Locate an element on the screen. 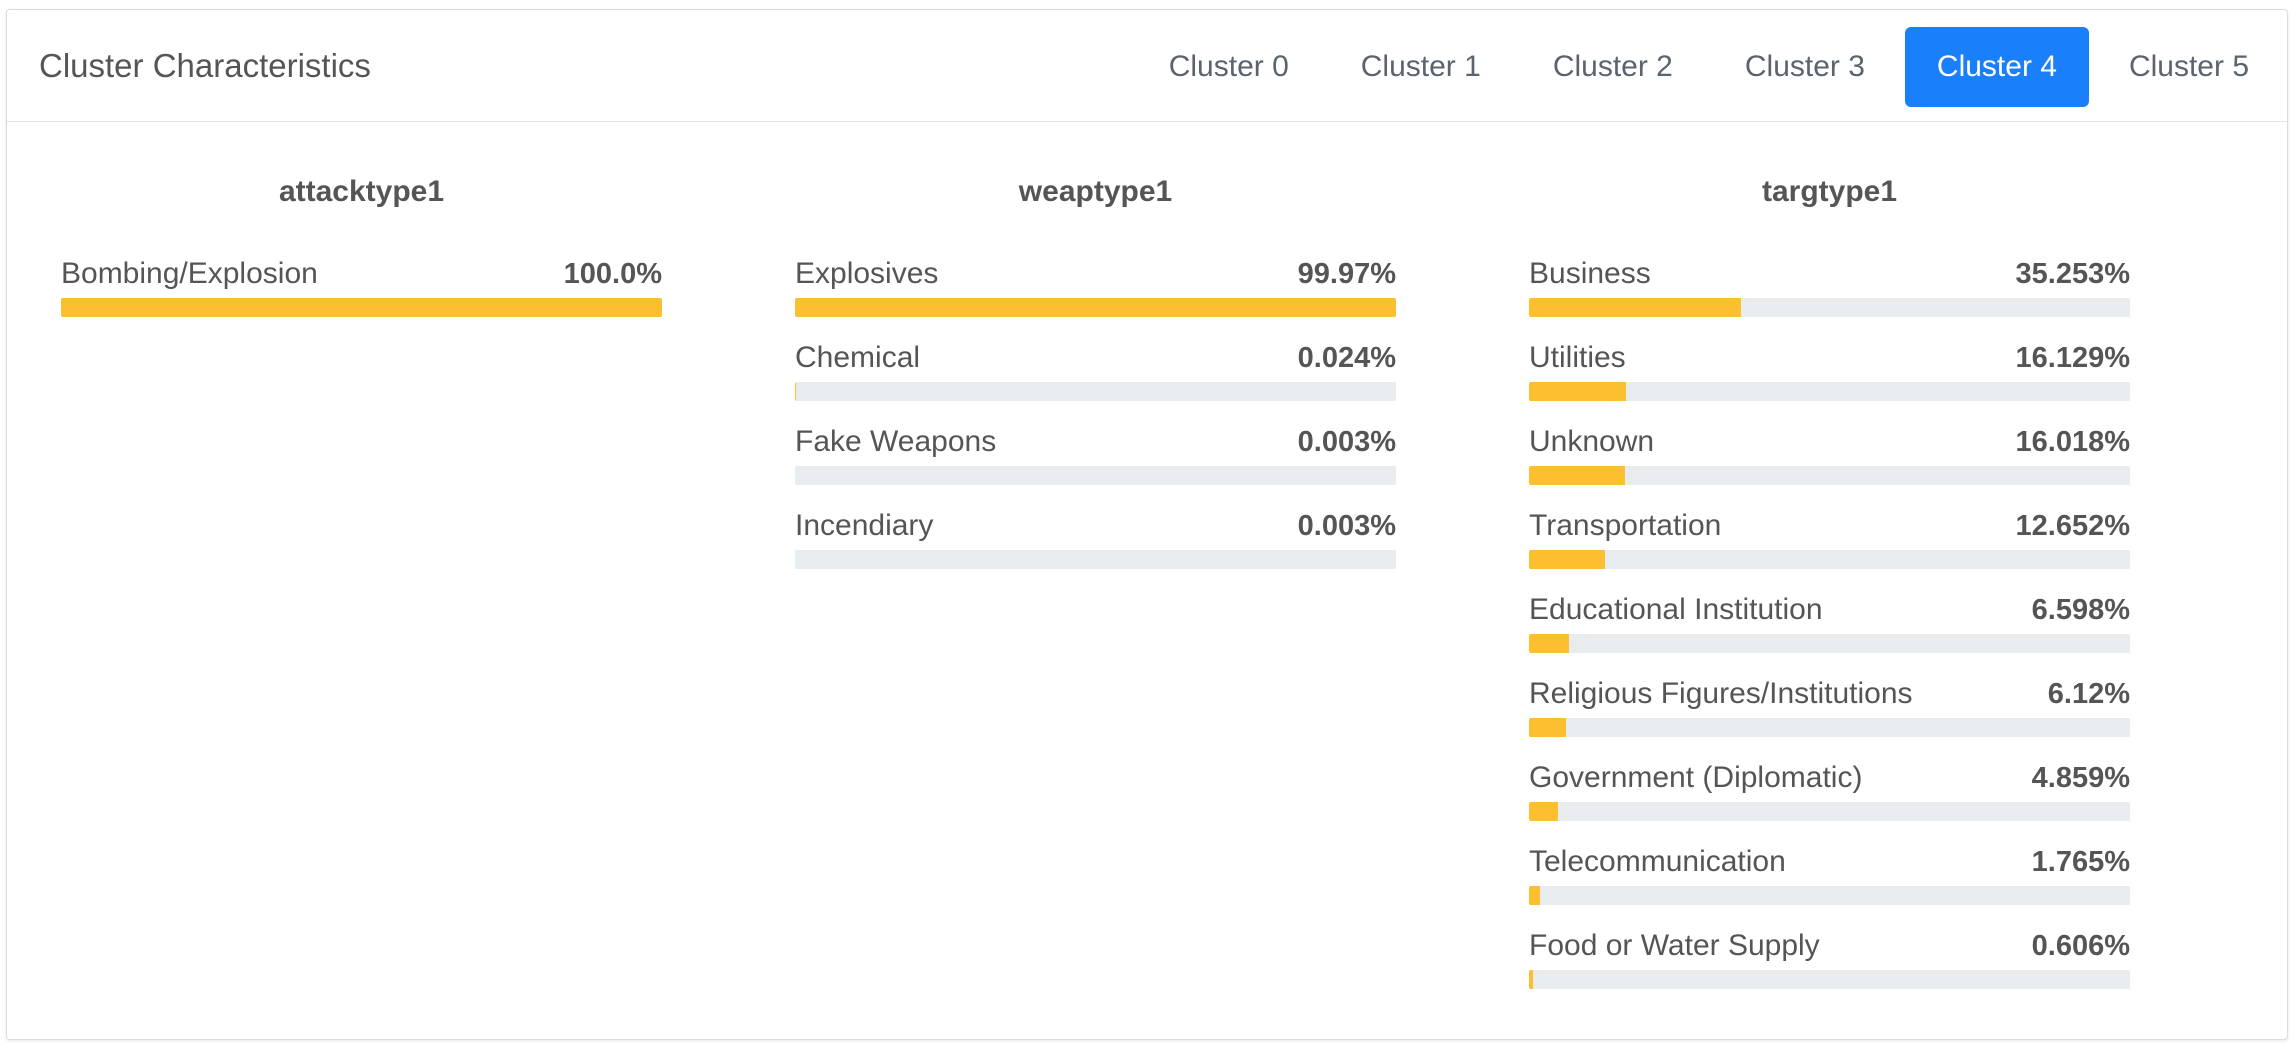 The image size is (2296, 1048). bar-row: Chemical 0.024% is located at coordinates (1095, 382).